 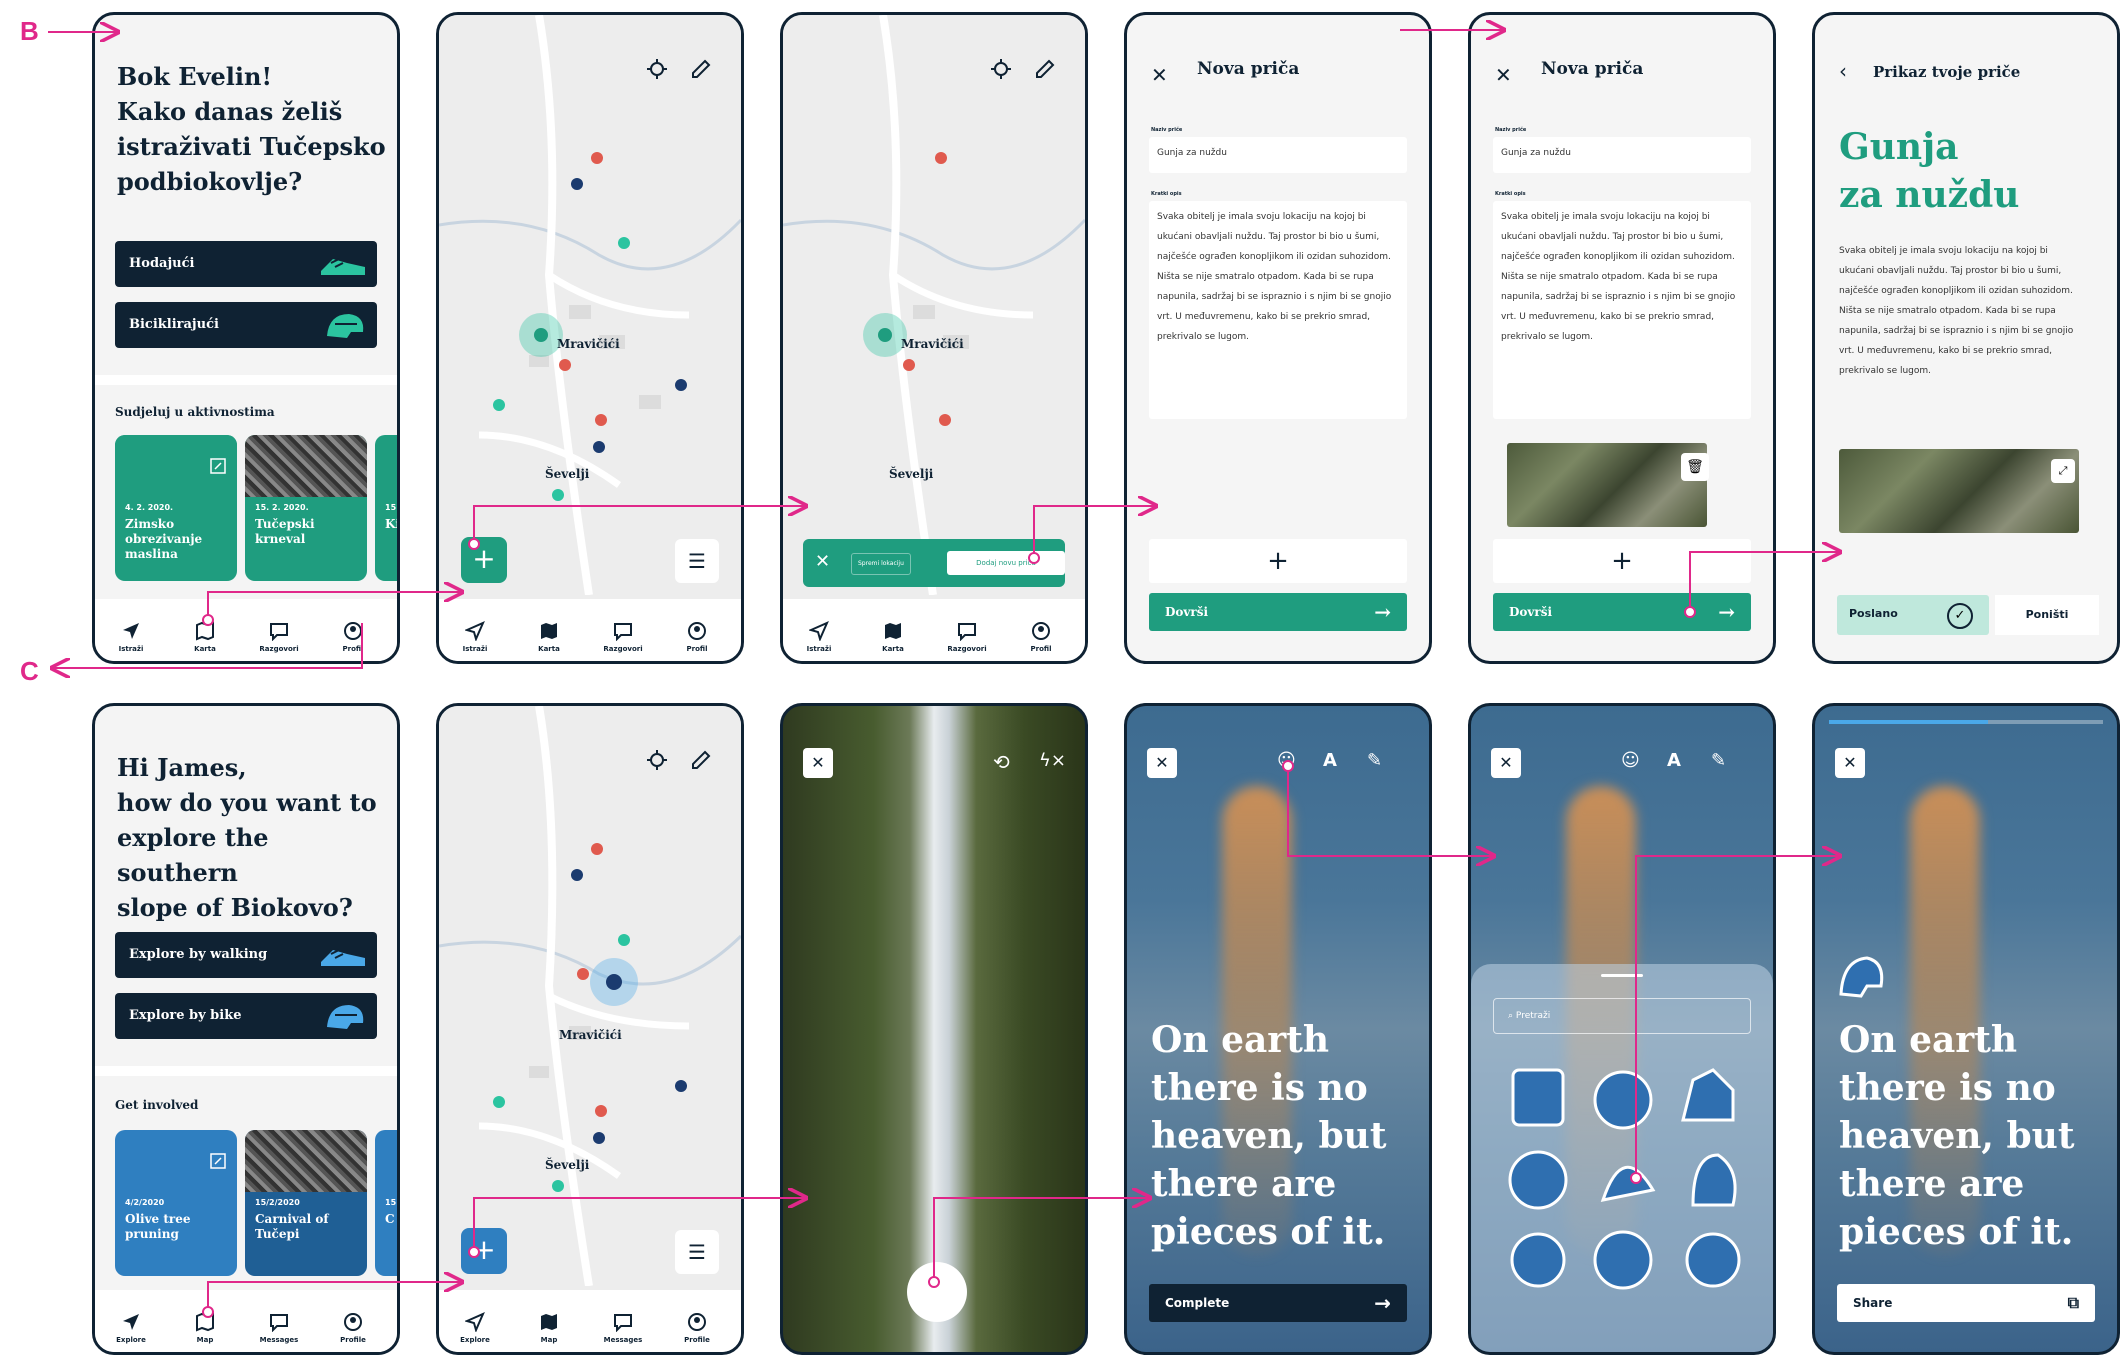 What do you see at coordinates (343, 957) in the screenshot?
I see `shoe-icon` at bounding box center [343, 957].